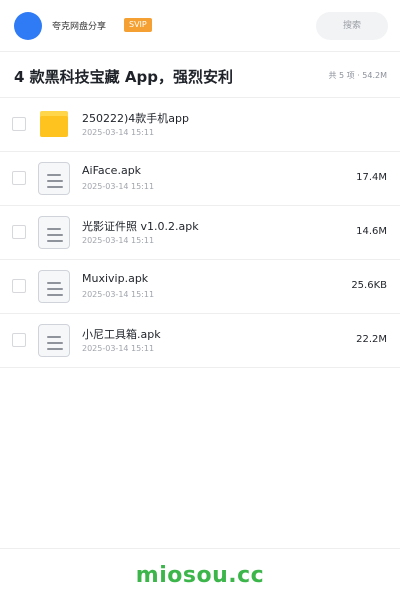 The width and height of the screenshot is (400, 600). What do you see at coordinates (112, 170) in the screenshot?
I see `file-name: AiFace.apk` at bounding box center [112, 170].